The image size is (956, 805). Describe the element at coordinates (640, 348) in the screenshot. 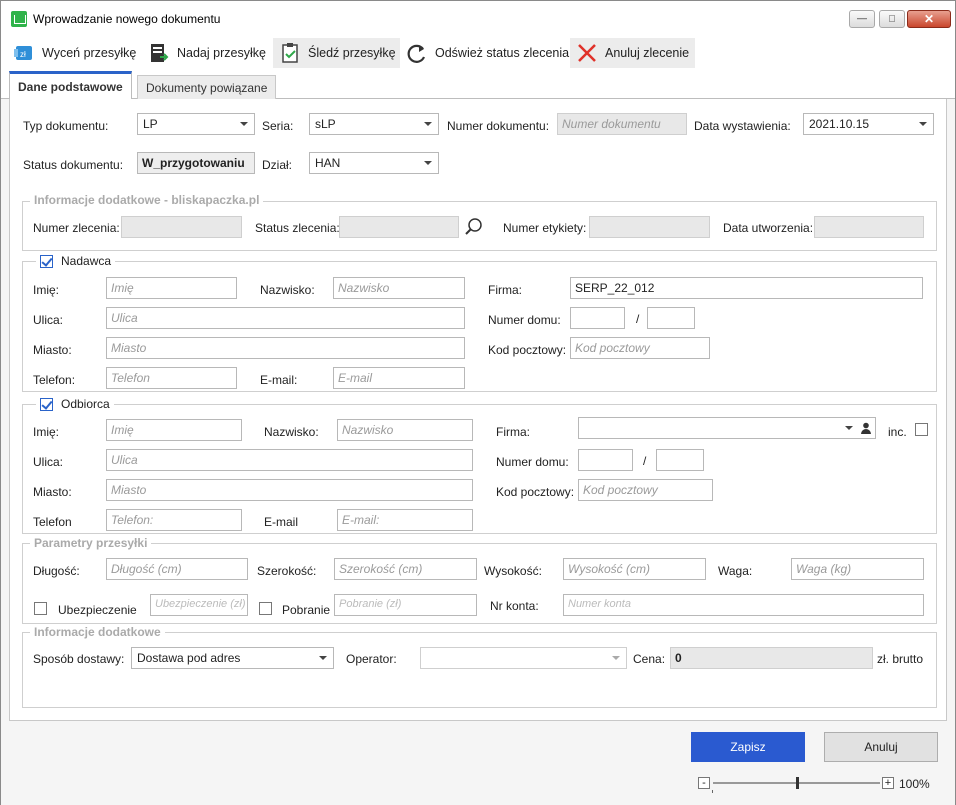

I see `sender-zip-input: Kod pocztowy` at that location.